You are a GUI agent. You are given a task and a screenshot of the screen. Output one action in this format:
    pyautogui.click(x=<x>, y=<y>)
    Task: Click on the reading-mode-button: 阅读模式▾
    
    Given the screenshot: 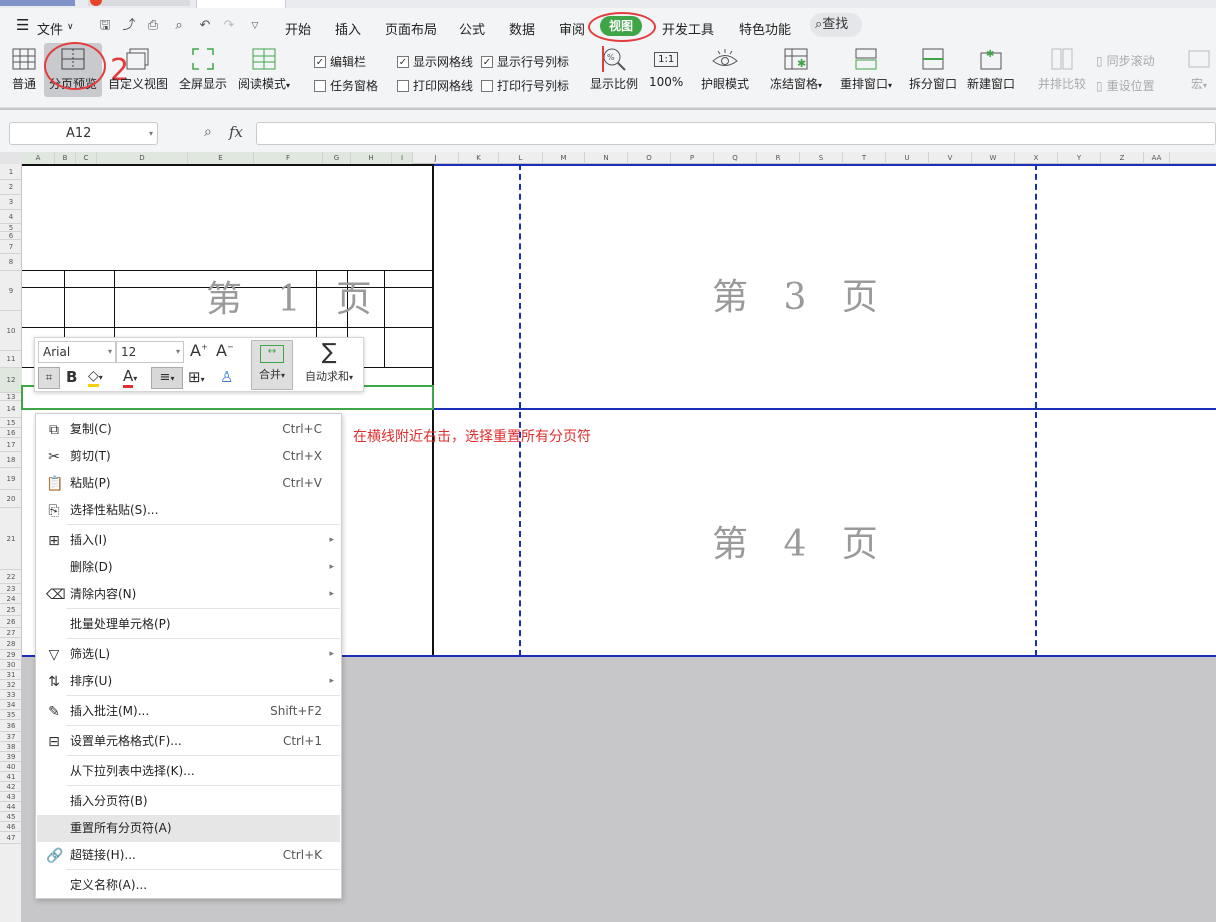 What is the action you would take?
    pyautogui.click(x=264, y=69)
    